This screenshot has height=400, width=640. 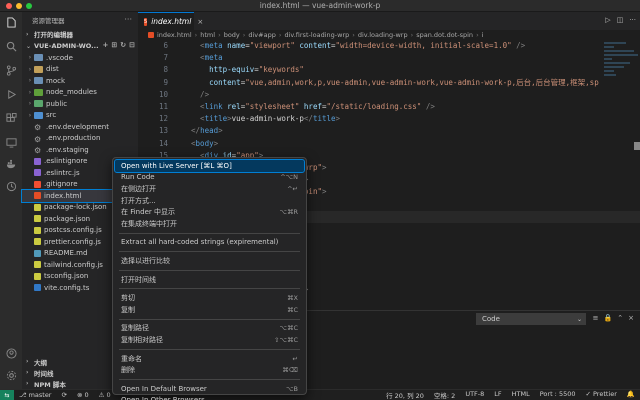 What do you see at coordinates (209, 261) in the screenshot?
I see `context-menu-item: 选择以进行比较` at bounding box center [209, 261].